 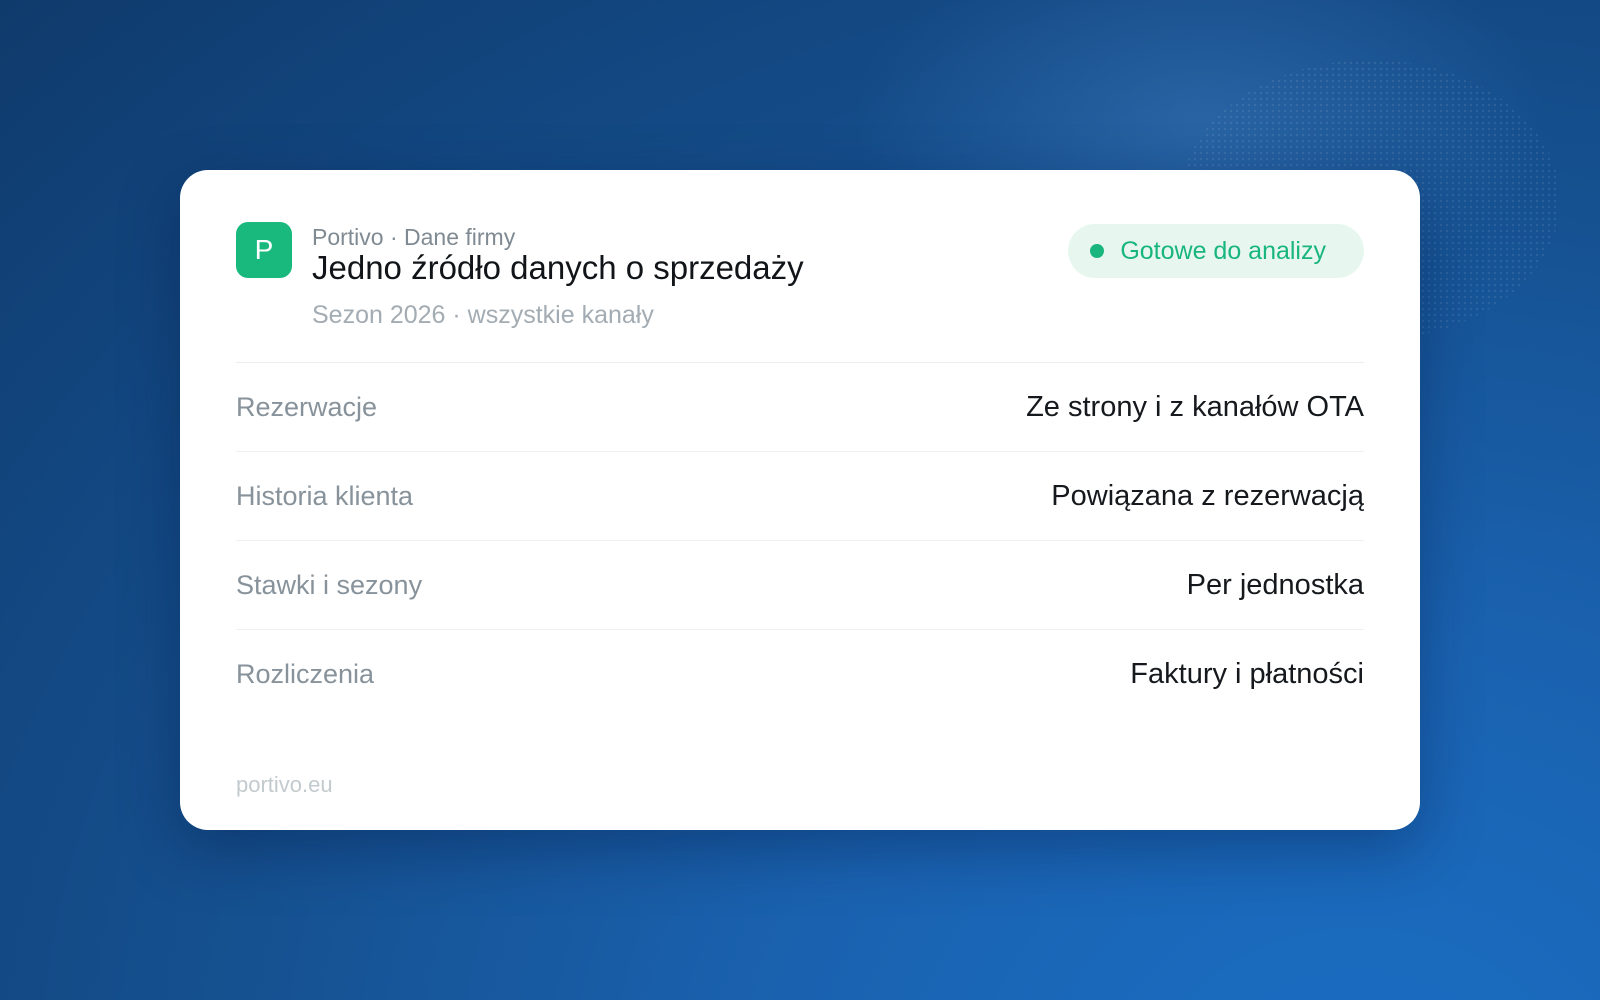 I want to click on status-label: Gotowe do analizy, so click(x=1223, y=251).